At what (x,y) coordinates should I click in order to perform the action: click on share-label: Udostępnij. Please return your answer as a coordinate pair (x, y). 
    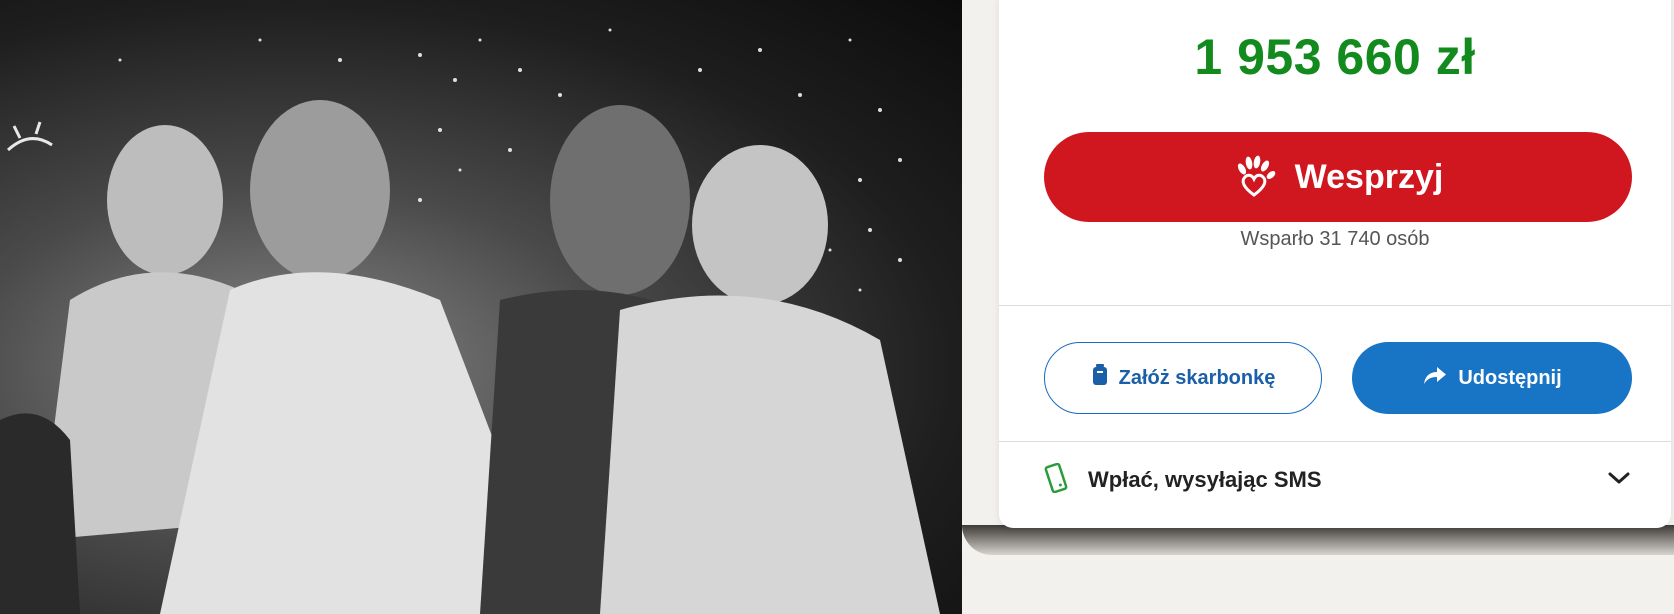
    Looking at the image, I should click on (1510, 377).